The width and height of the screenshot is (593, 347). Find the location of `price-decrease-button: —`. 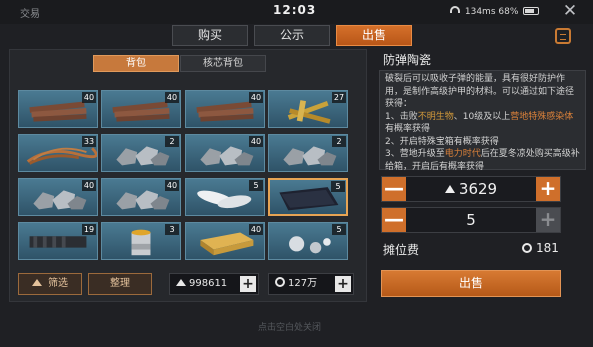

price-decrease-button: — is located at coordinates (394, 189).